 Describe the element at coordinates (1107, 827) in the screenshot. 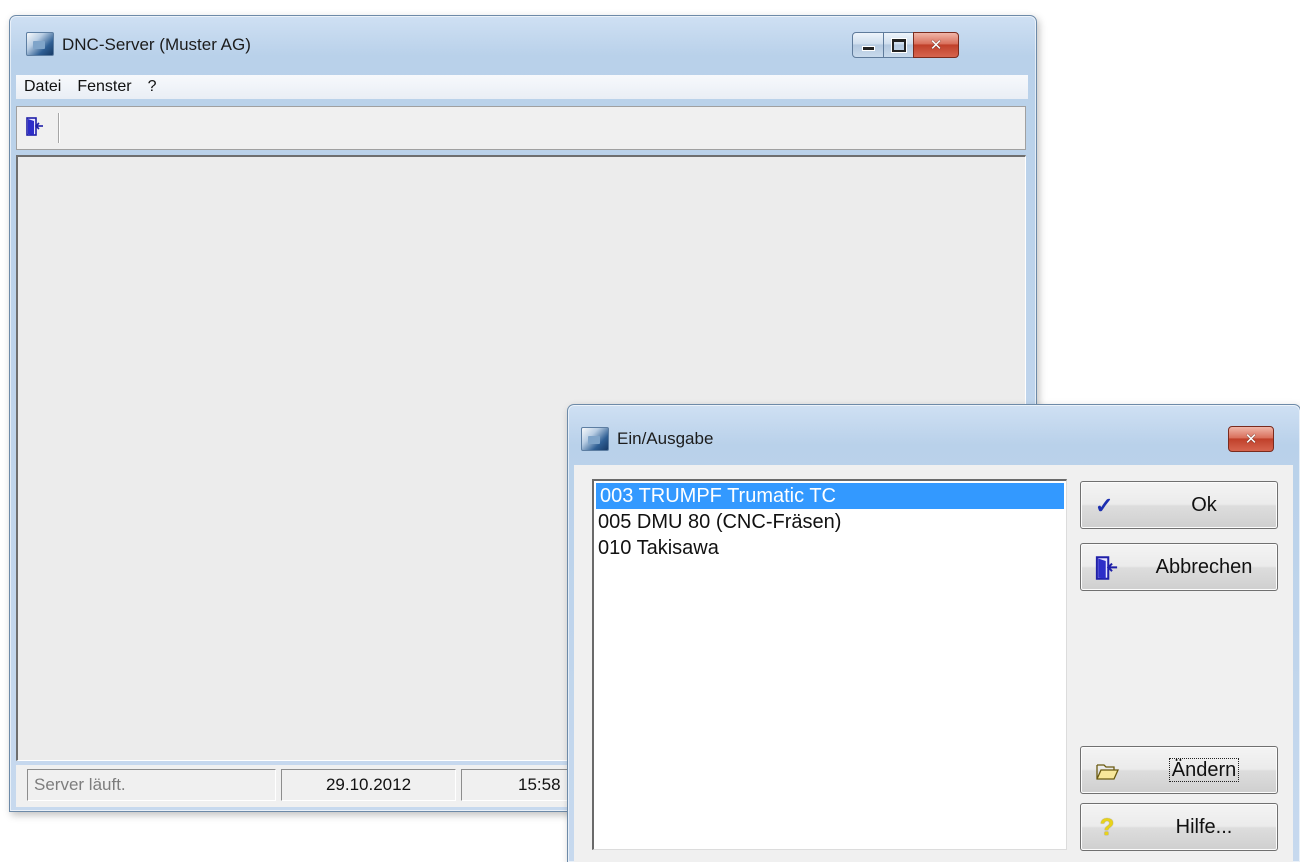

I see `question-icon: ?` at that location.